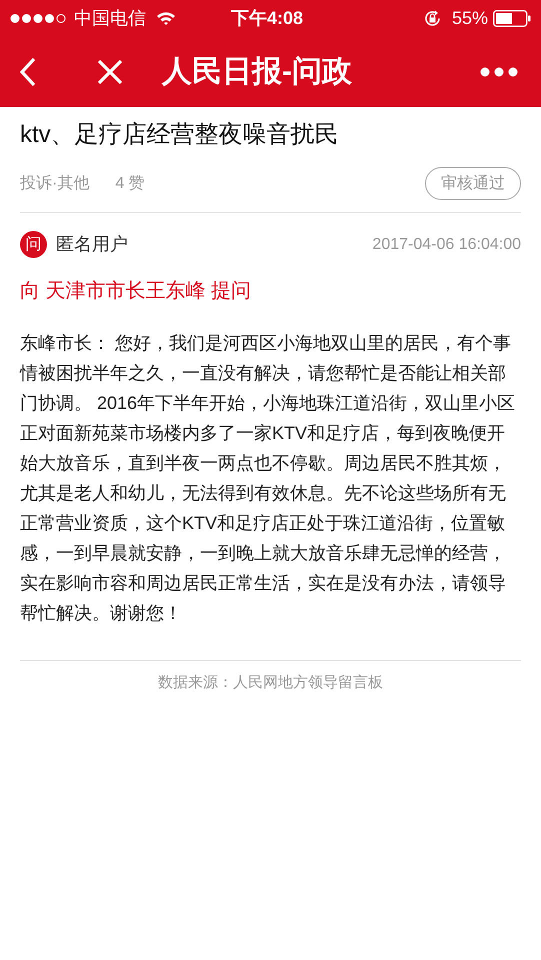 This screenshot has width=541, height=960. I want to click on data-source: 数据来源：人民网地方领导留言板, so click(270, 682).